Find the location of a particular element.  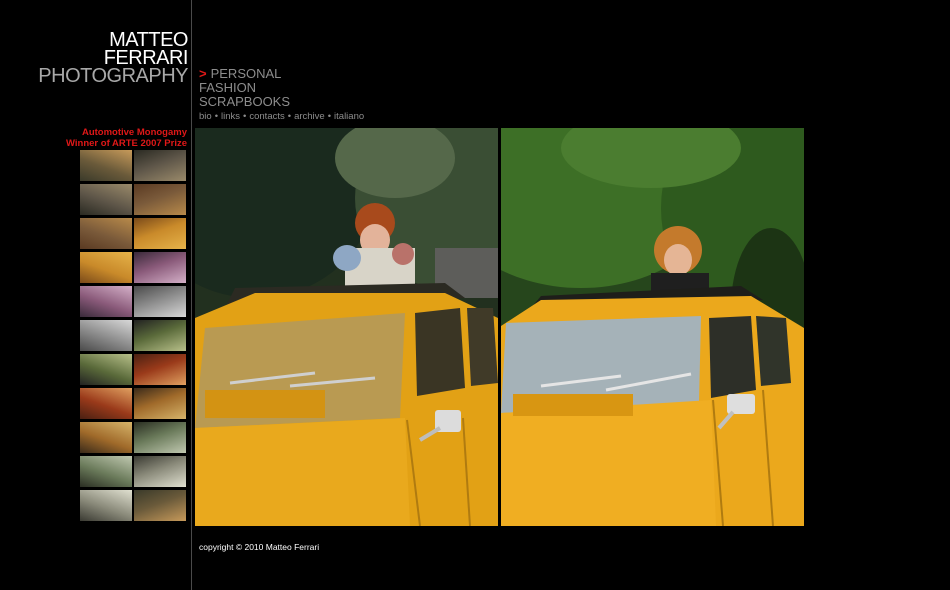

nav-item-label: PERSONAL is located at coordinates (246, 73).